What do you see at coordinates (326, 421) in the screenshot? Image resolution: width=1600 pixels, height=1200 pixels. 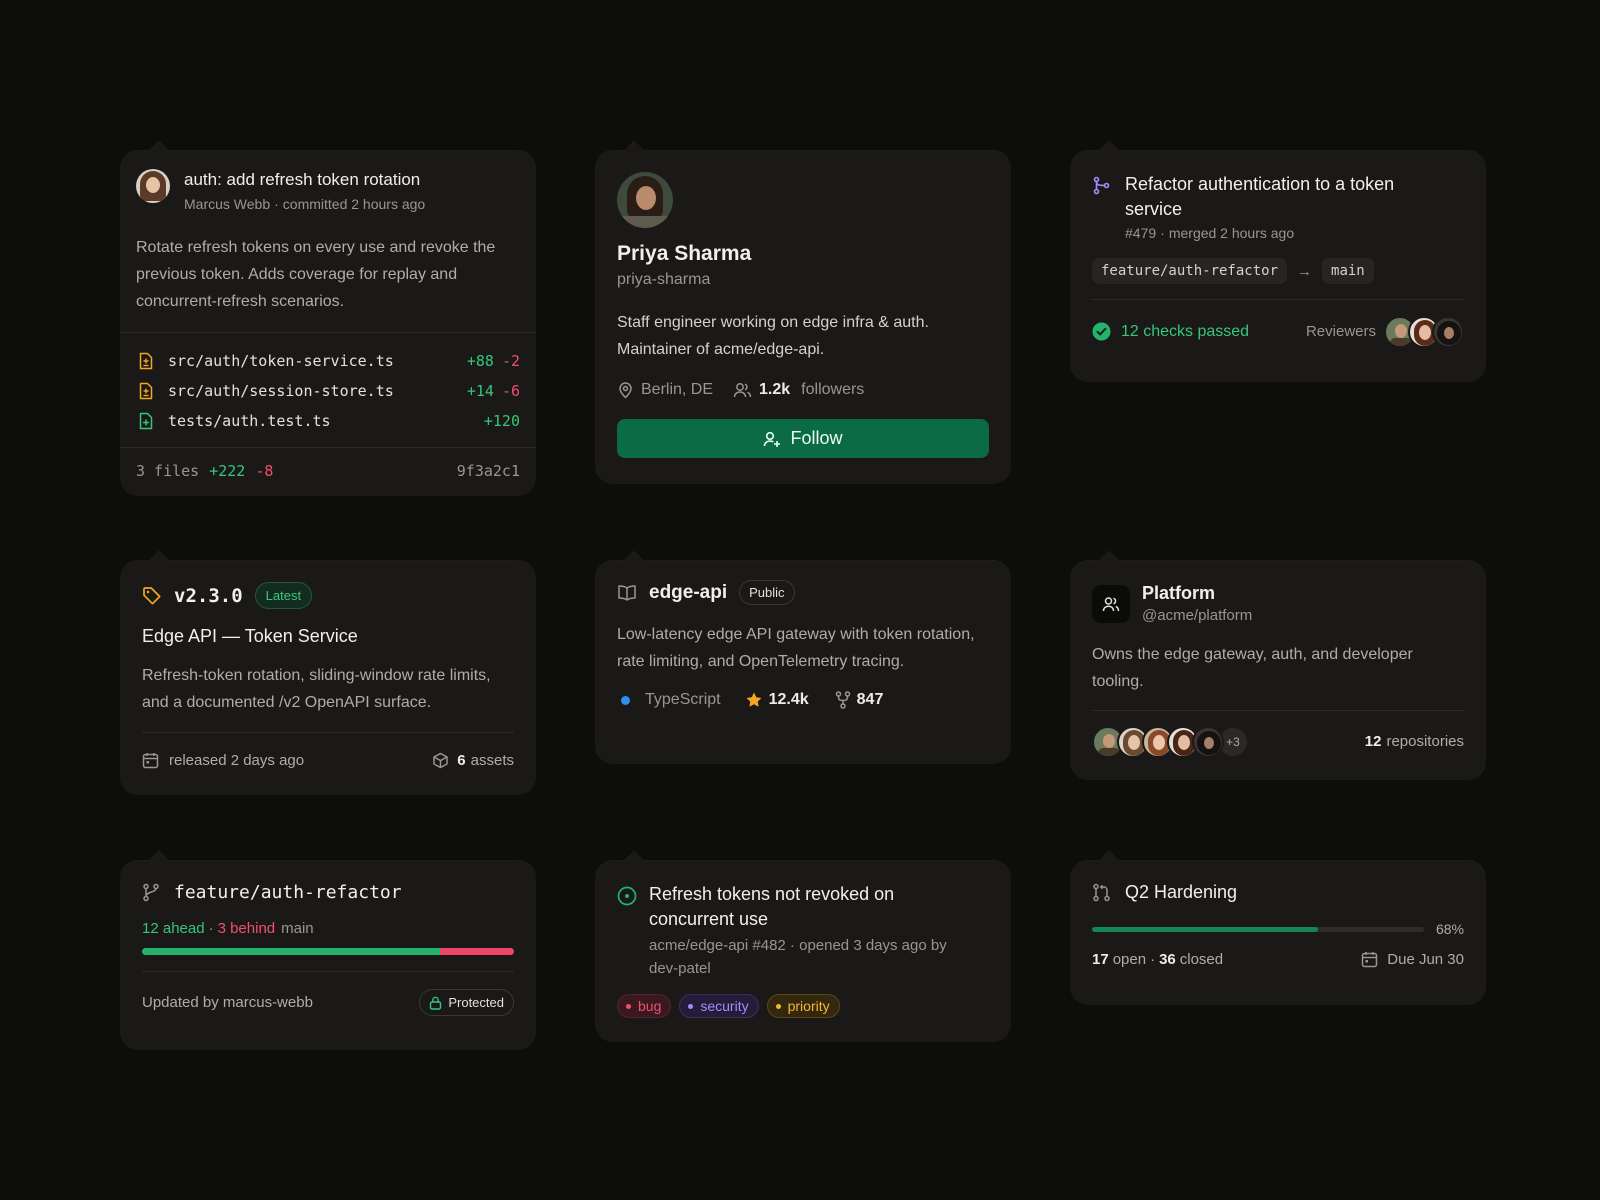 I see `file-name: tests/auth.test.ts` at bounding box center [326, 421].